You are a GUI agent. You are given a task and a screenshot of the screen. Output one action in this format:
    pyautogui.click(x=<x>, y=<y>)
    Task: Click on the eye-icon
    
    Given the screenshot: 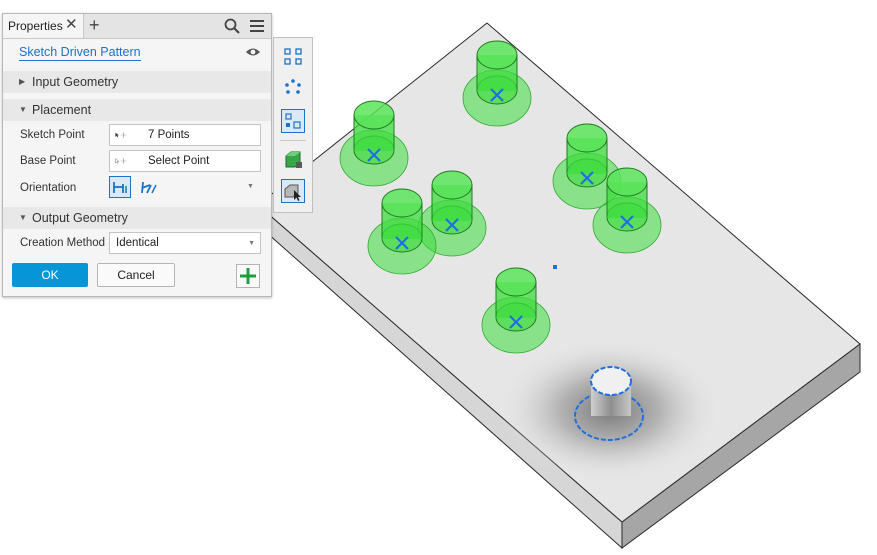 What is the action you would take?
    pyautogui.click(x=253, y=52)
    